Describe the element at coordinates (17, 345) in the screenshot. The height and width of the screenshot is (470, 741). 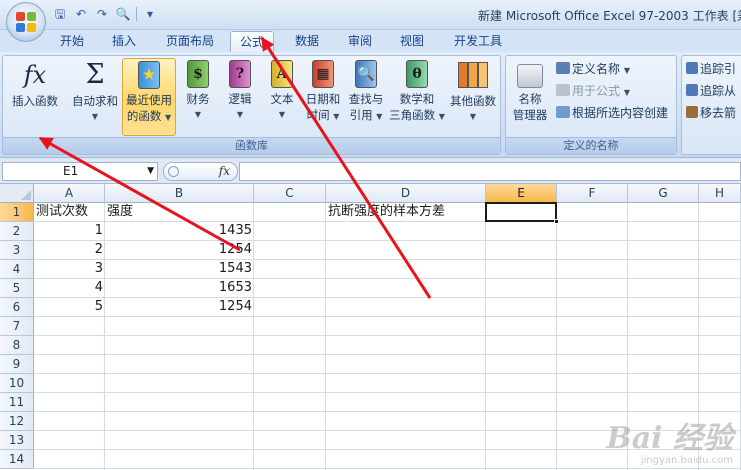
I see `row-header-8: 8` at that location.